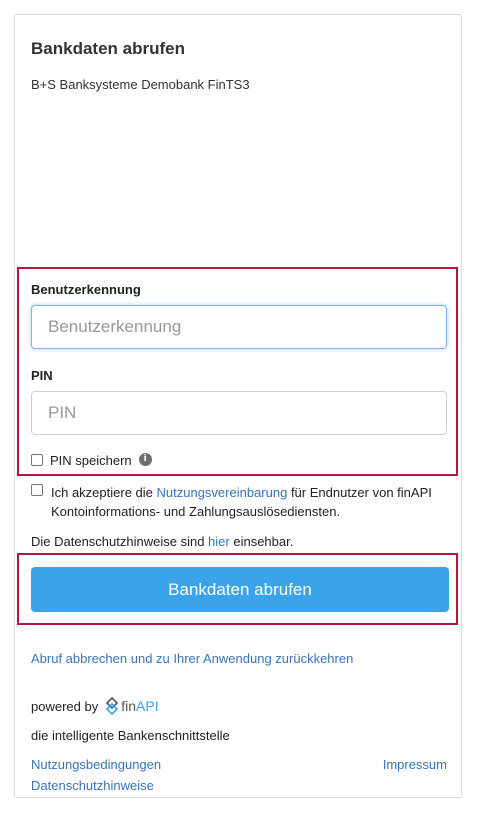  I want to click on username-label: Benutzerkennung, so click(86, 289).